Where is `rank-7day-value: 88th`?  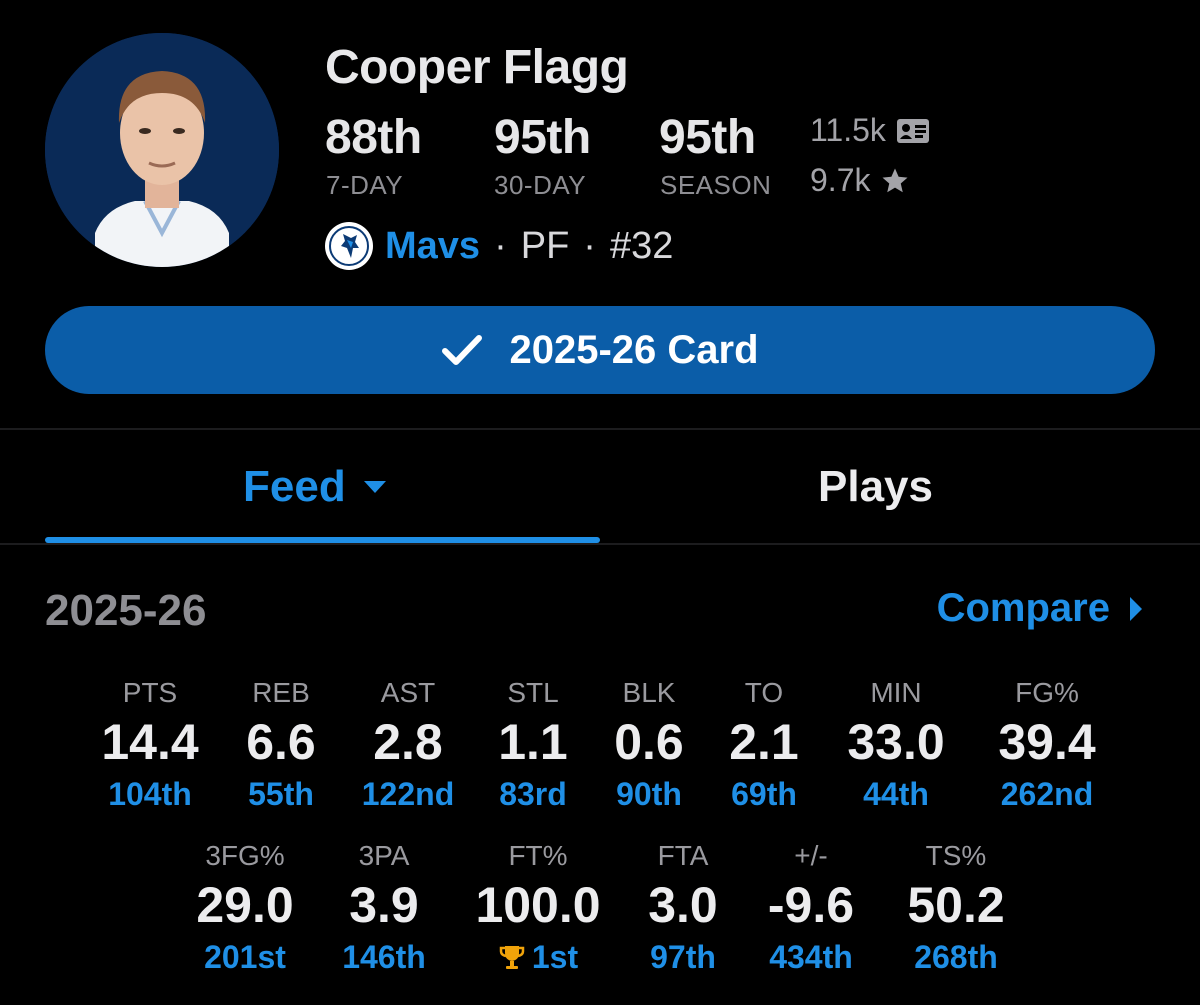
rank-7day-value: 88th is located at coordinates (373, 137).